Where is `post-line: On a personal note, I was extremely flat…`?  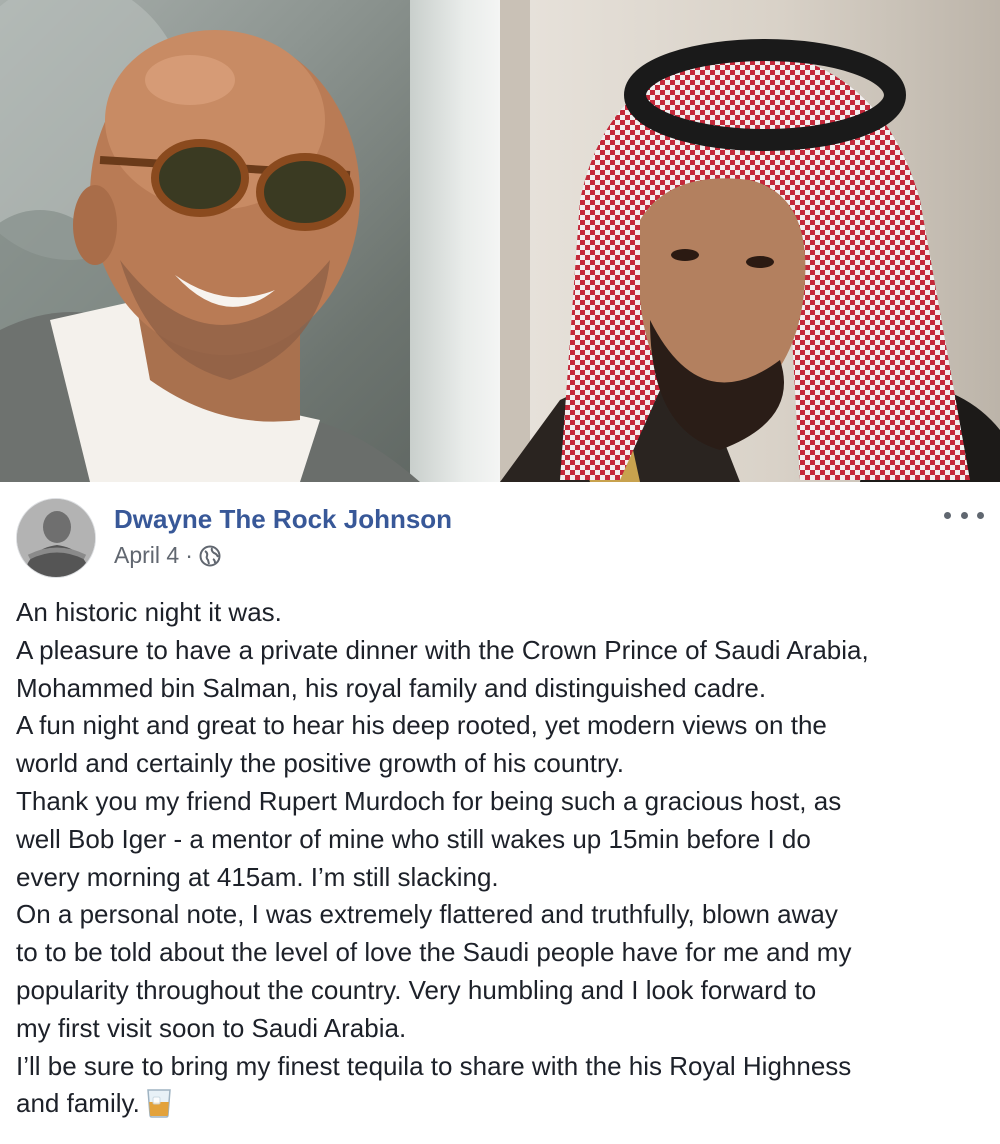
post-line: On a personal note, I was extremely flat… is located at coordinates (427, 914).